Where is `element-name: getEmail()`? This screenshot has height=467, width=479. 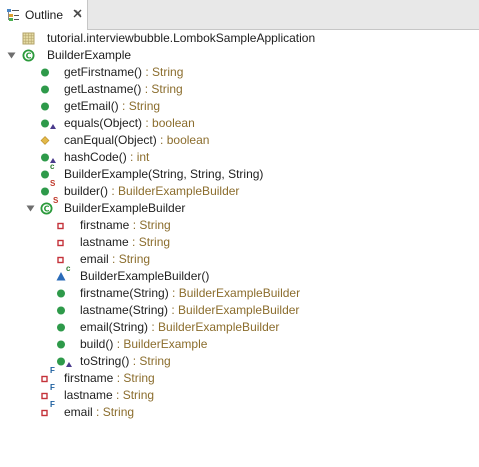
element-name: getEmail() is located at coordinates (91, 106).